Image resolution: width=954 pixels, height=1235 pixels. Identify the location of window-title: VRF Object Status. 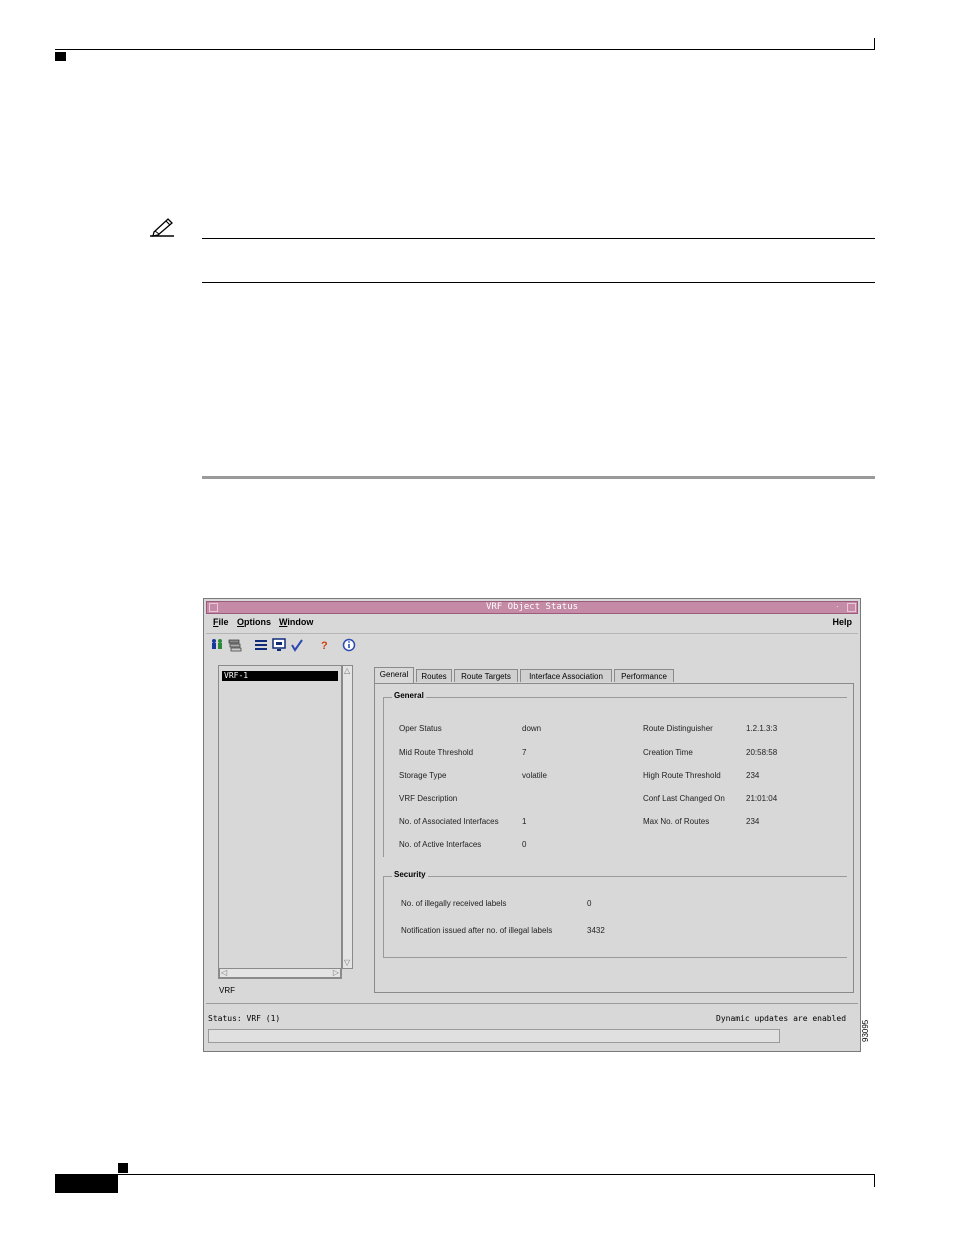
(532, 607).